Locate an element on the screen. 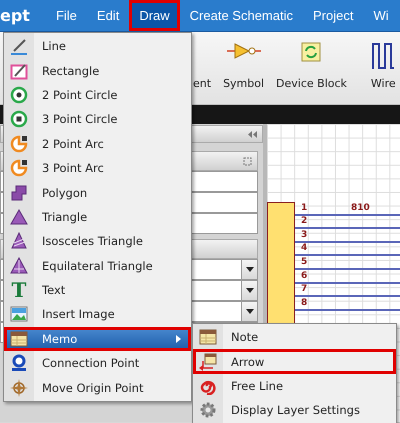 The width and height of the screenshot is (400, 423). menu-item: Line is located at coordinates (97, 46).